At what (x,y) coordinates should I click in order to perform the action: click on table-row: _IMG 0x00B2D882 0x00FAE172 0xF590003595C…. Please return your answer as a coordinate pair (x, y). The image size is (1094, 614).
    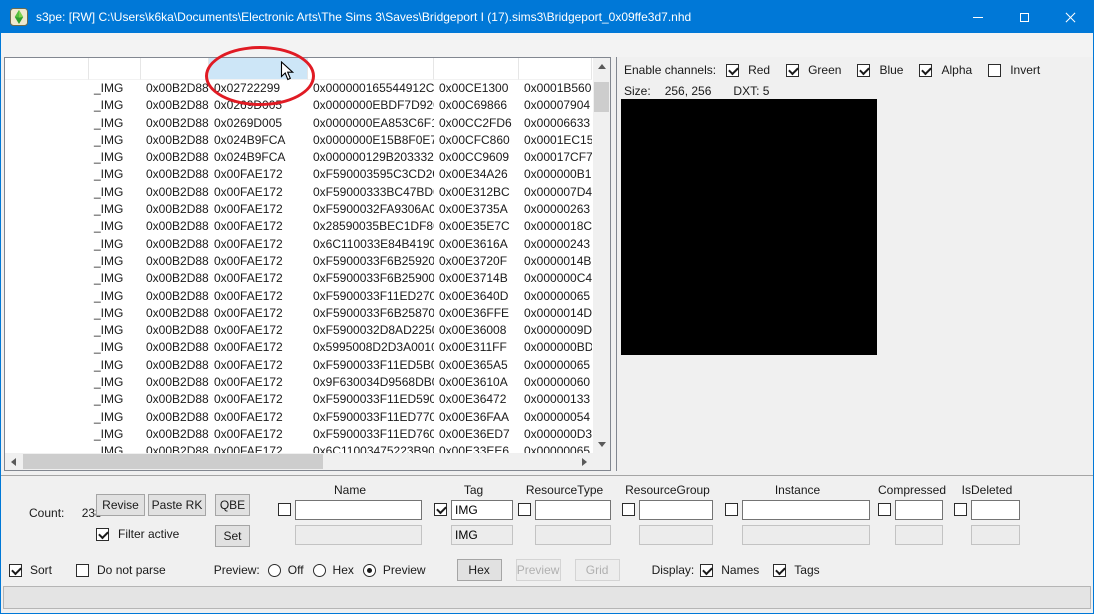
    Looking at the image, I should click on (299, 174).